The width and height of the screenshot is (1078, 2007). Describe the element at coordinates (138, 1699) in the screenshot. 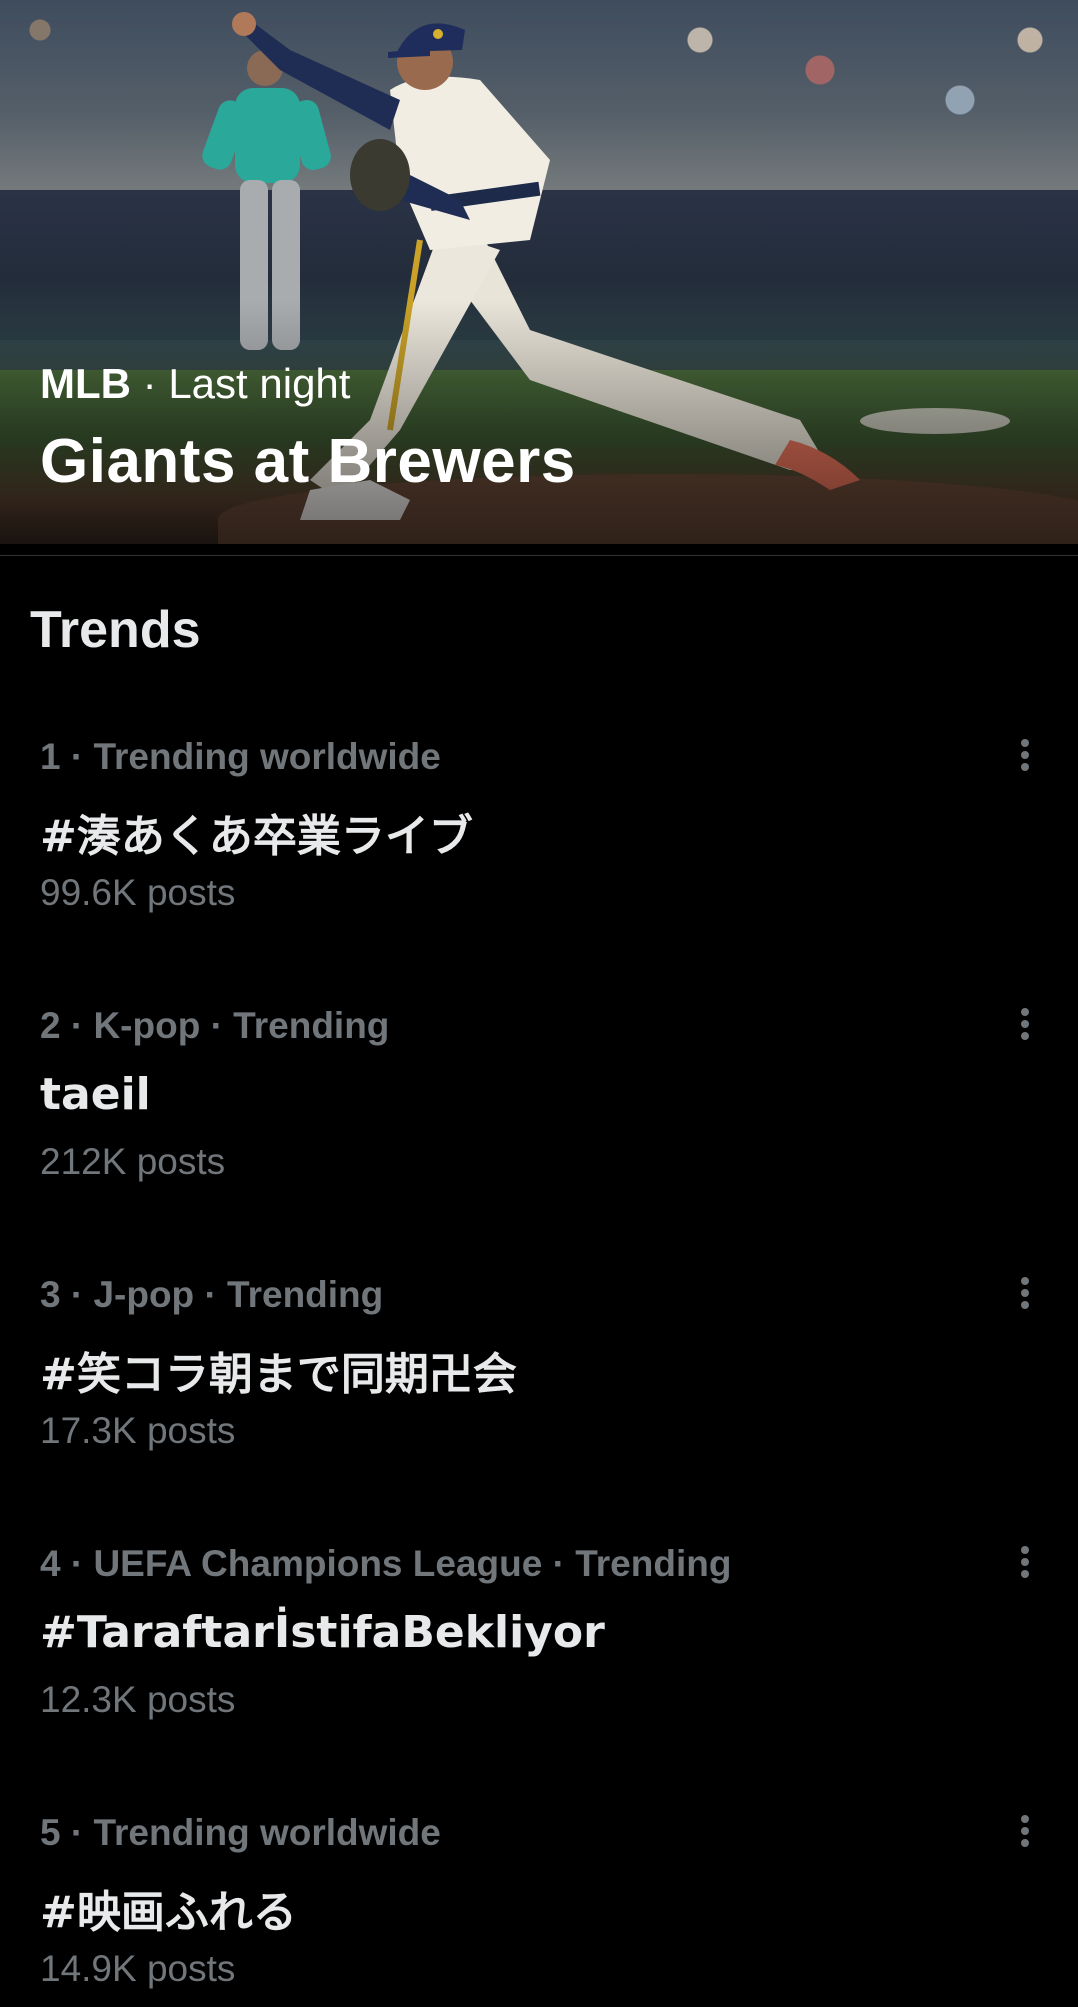

I see `trend-post-count: 12.3K posts` at that location.